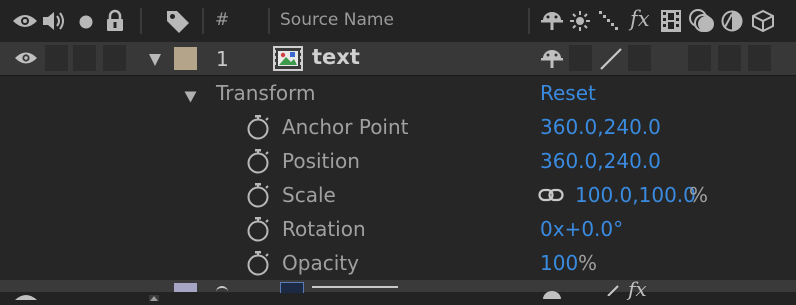  I want to click on layer-name: text, so click(336, 57).